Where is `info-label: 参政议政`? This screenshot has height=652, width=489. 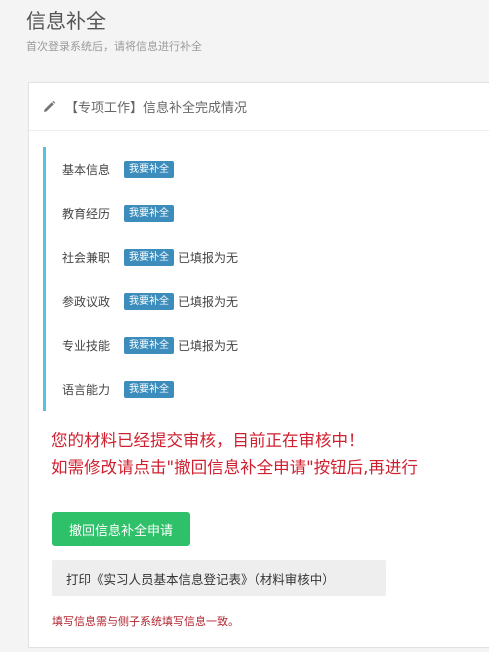
info-label: 参政议政 is located at coordinates (86, 301).